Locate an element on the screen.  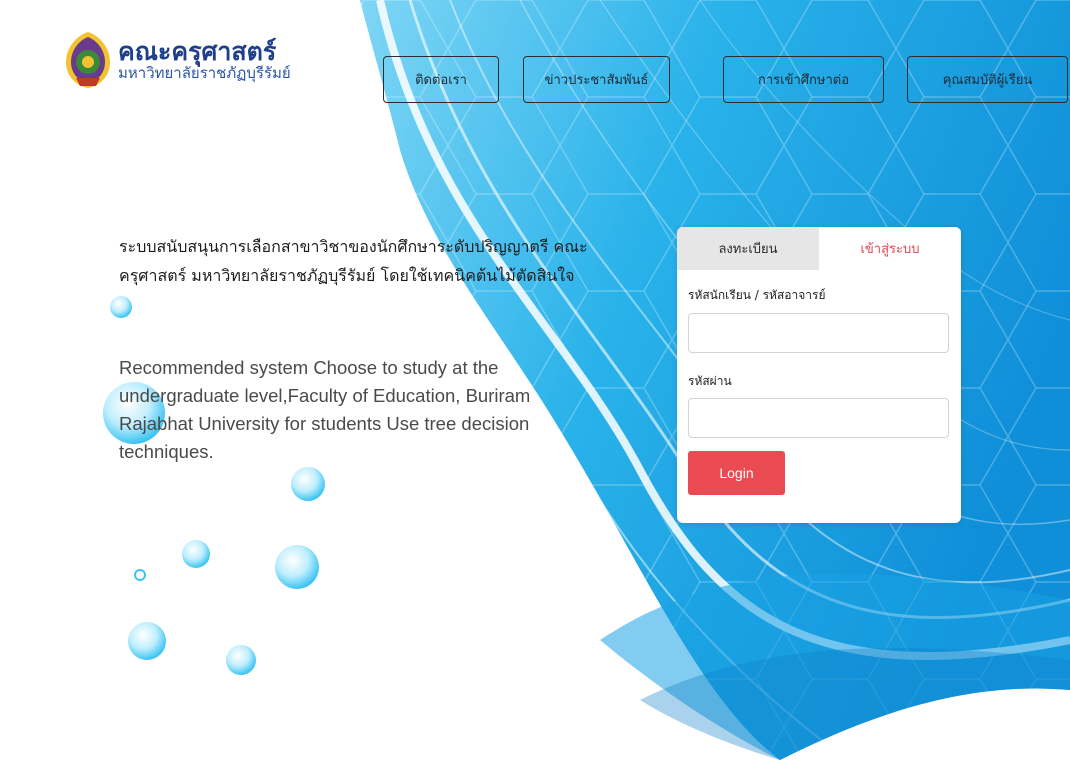
nav-contact-button: ติดต่อเรา is located at coordinates (441, 79).